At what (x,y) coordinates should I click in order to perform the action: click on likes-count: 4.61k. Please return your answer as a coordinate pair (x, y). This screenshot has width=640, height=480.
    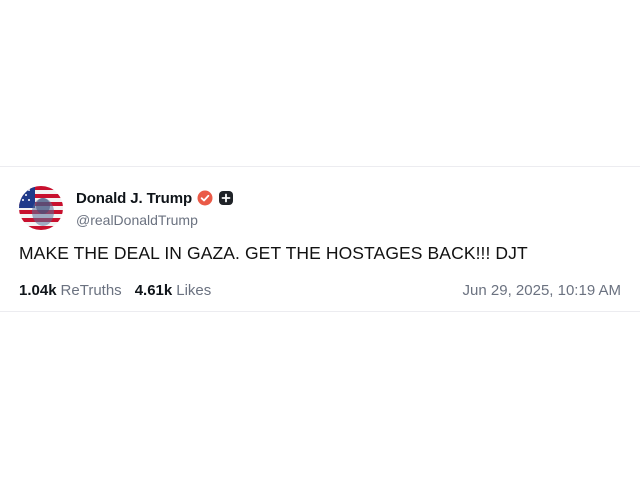
    Looking at the image, I should click on (154, 290).